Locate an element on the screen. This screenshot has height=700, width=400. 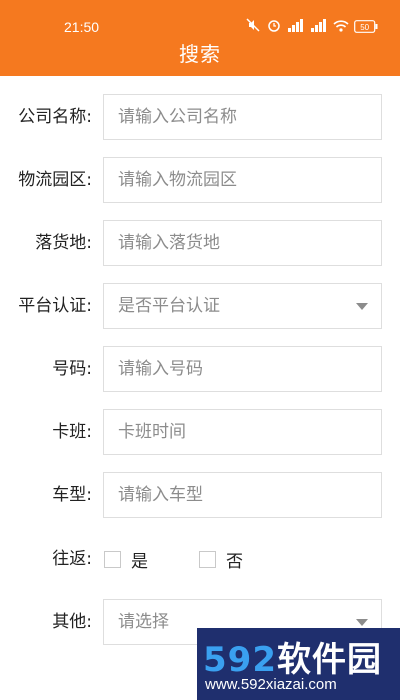
park-placeholder: 请输入物流园区 is located at coordinates (177, 180).